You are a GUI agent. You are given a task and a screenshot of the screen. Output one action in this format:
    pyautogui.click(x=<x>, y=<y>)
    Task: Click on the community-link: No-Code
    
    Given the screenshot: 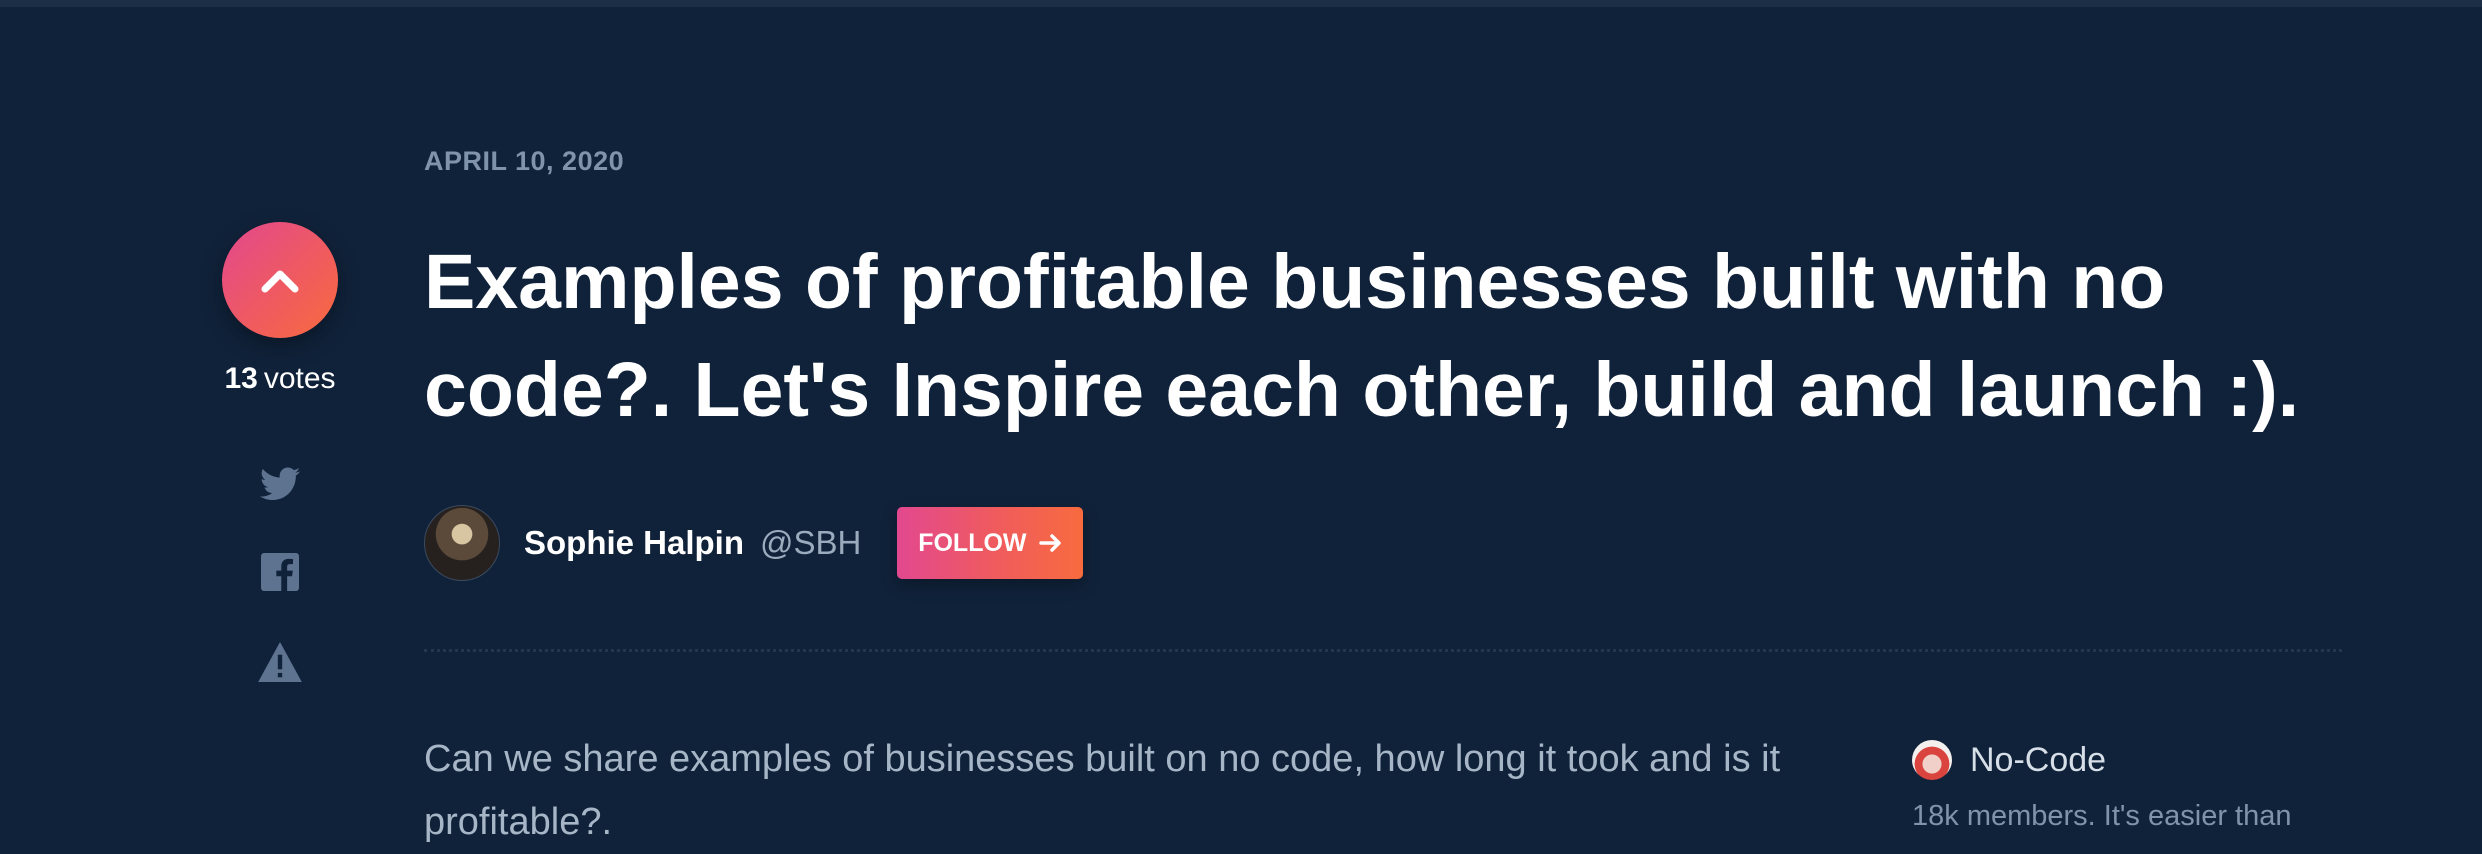 What is the action you would take?
    pyautogui.click(x=2009, y=760)
    